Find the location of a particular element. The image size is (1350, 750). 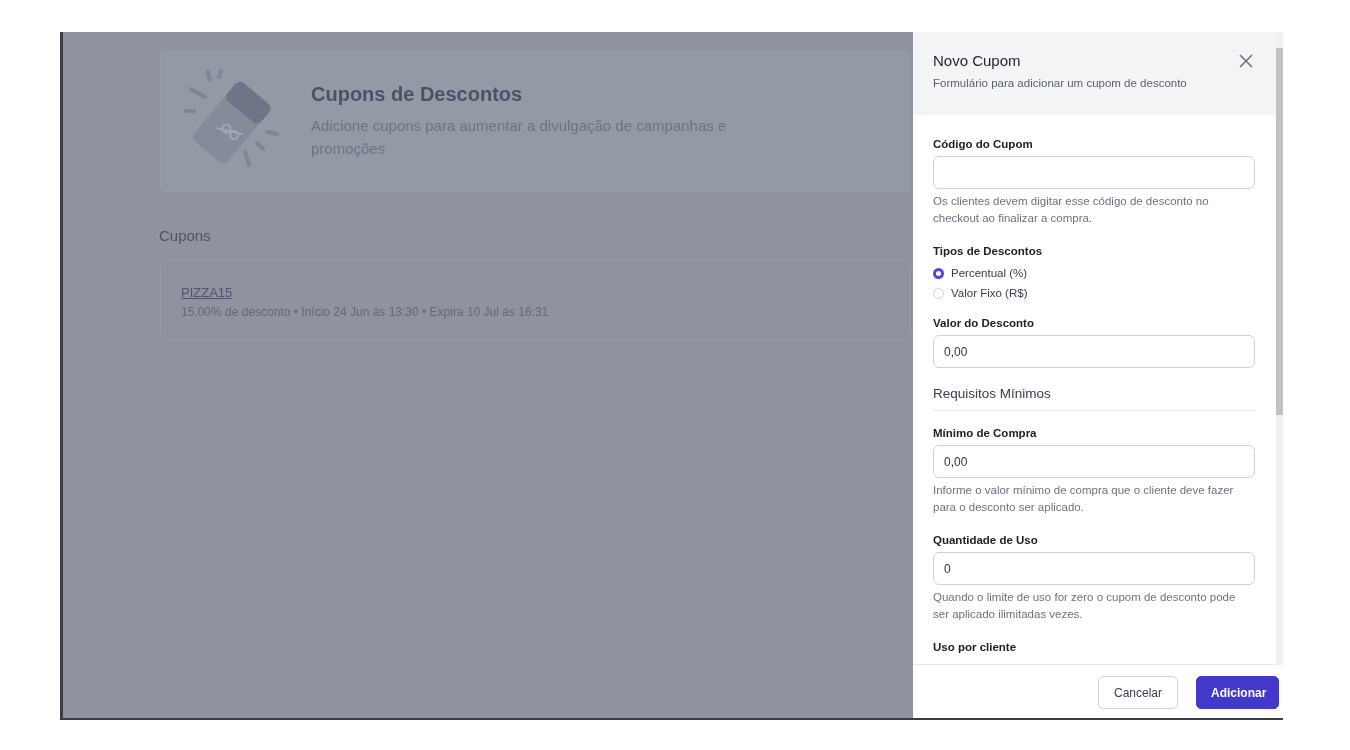

page-title: Cupons de Descontos is located at coordinates (417, 94).